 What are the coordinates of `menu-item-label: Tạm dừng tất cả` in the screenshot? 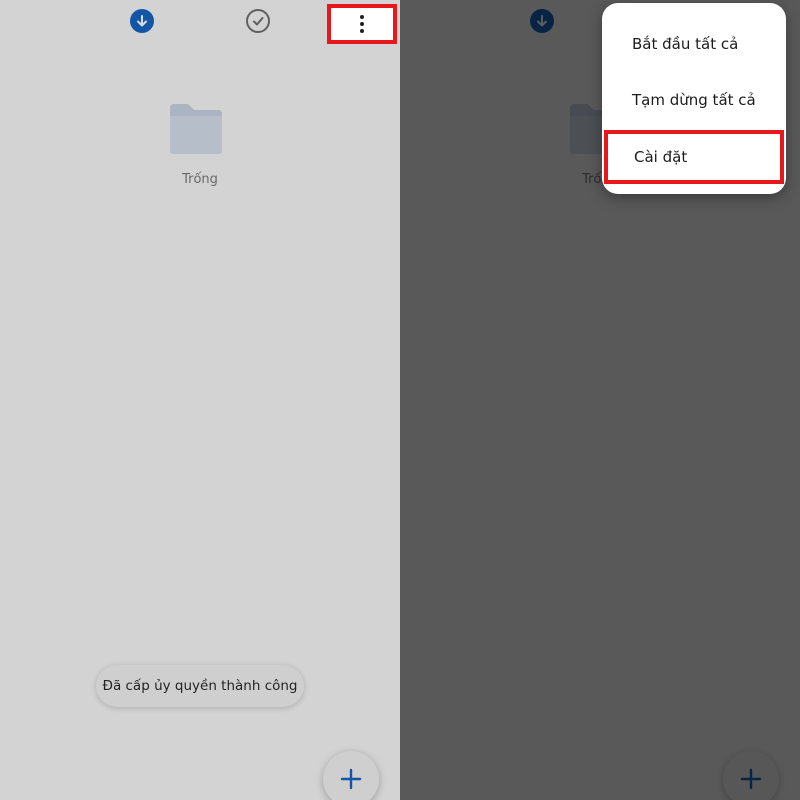 It's located at (694, 100).